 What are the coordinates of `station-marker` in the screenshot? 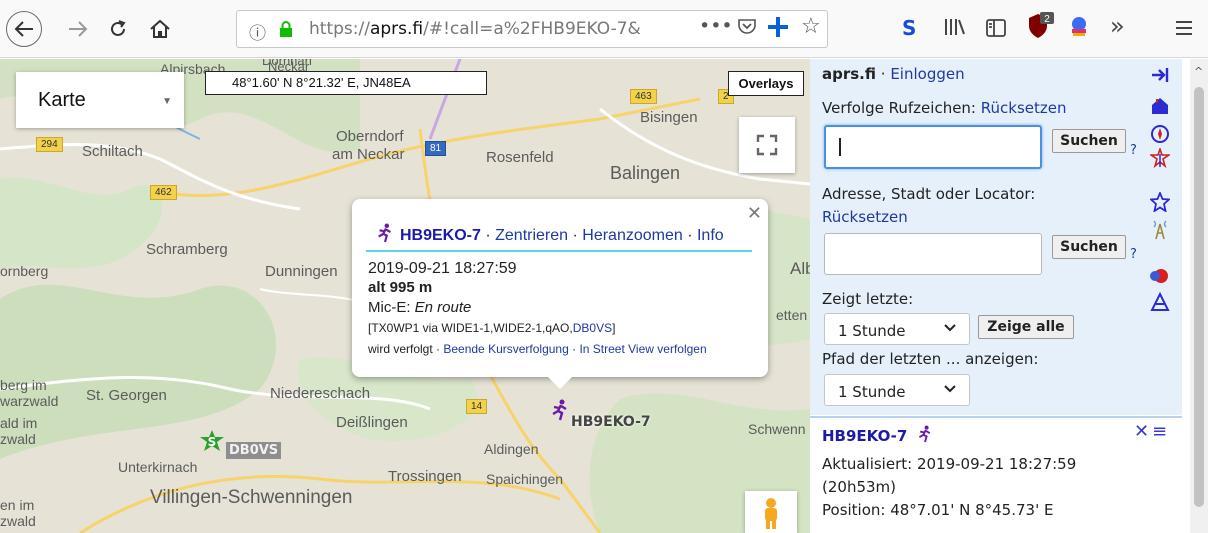 It's located at (560, 412).